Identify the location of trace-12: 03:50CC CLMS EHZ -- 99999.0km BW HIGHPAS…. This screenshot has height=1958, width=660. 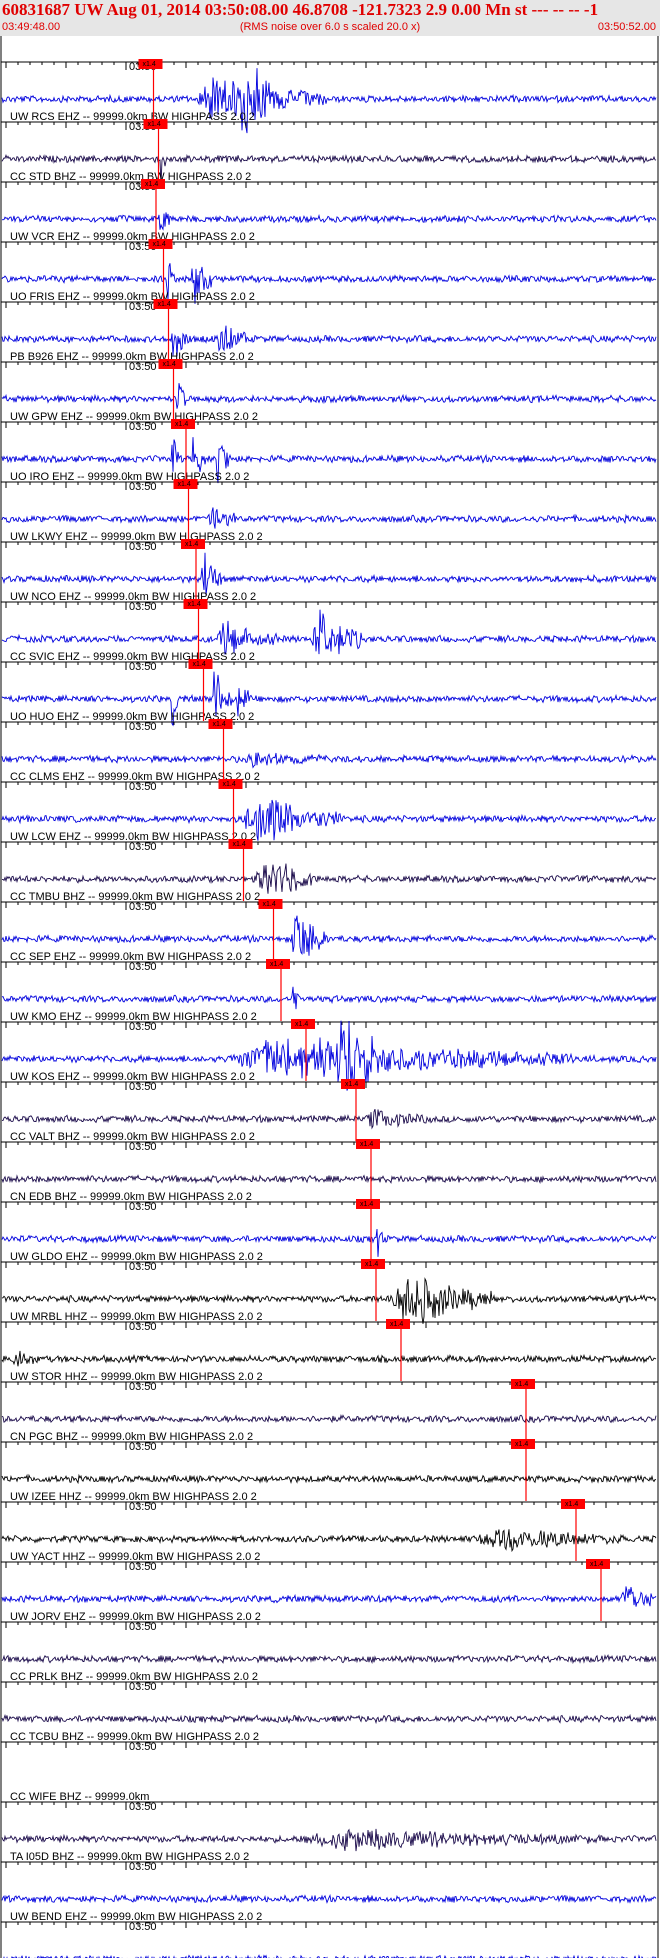
(329, 751).